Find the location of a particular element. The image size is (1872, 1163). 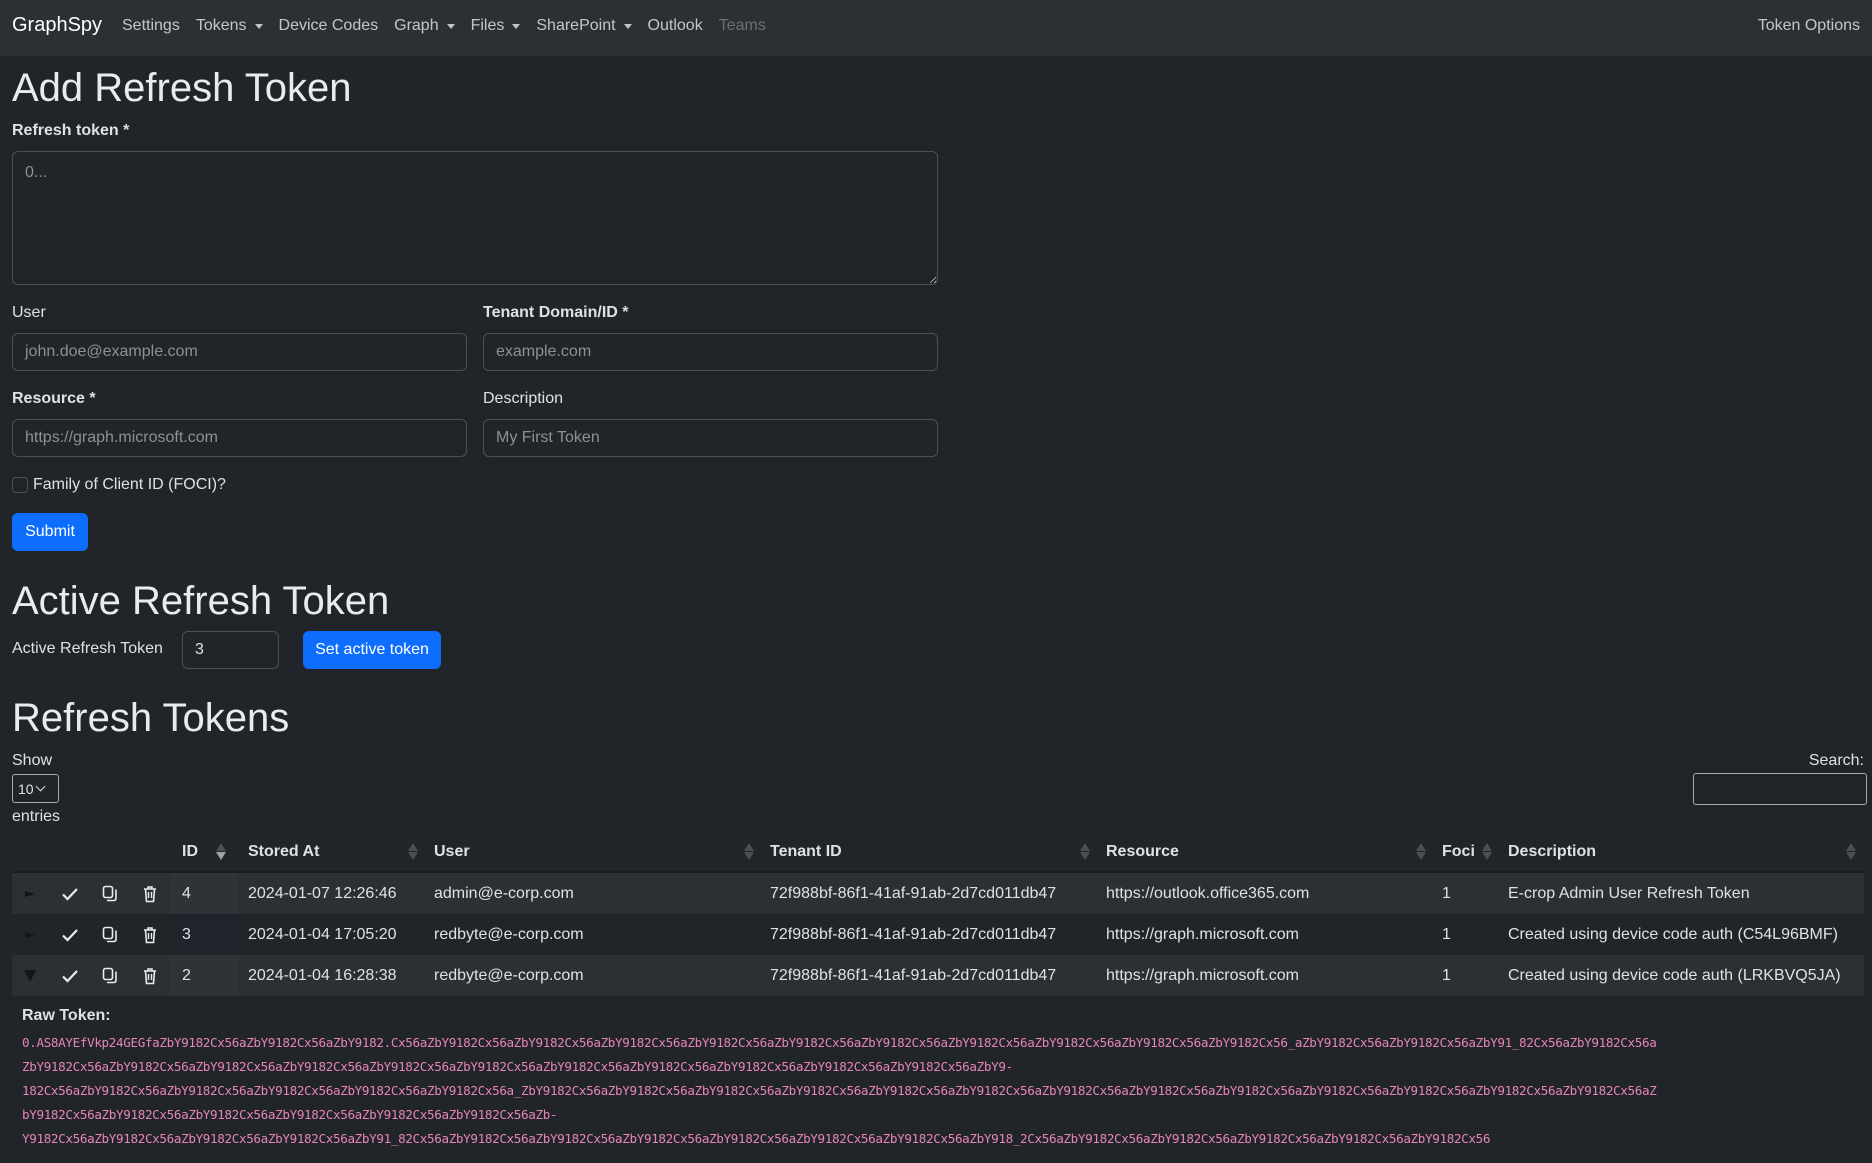

column-header-id: ID is located at coordinates (190, 851).